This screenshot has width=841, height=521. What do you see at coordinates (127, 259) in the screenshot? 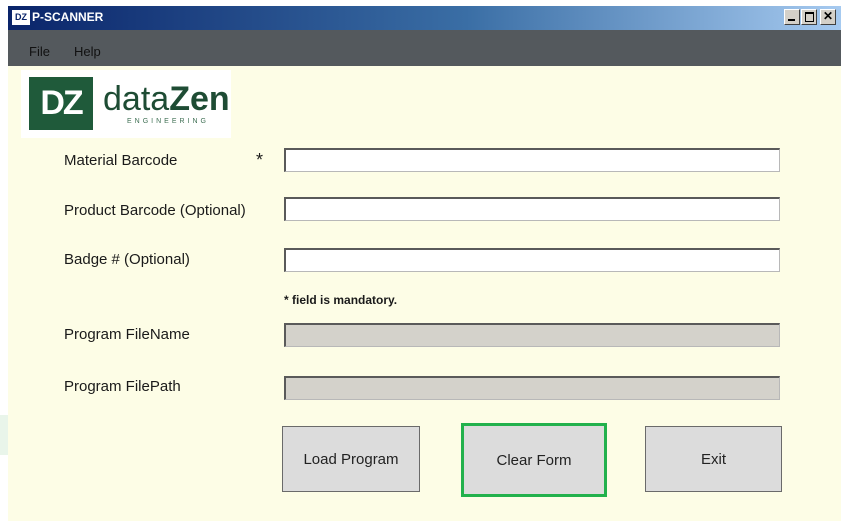
I see `badge-label: Badge # (Optional)` at bounding box center [127, 259].